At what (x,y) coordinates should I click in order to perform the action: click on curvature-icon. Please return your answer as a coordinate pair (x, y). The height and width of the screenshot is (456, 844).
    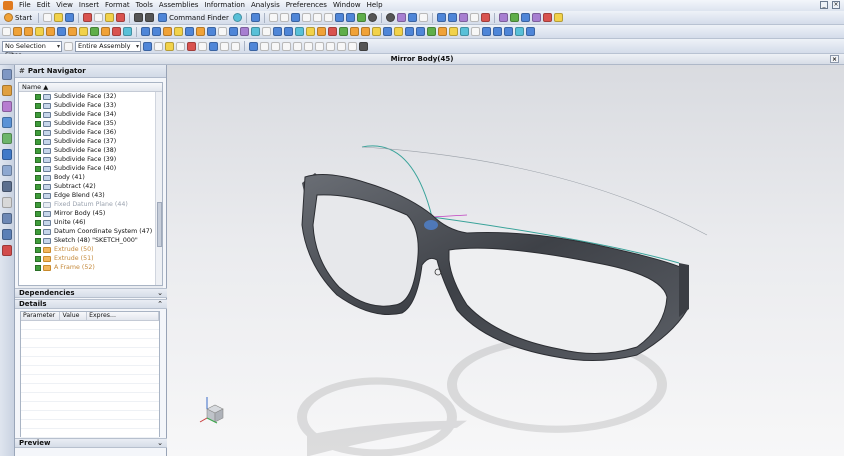
    Looking at the image, I should click on (536, 17).